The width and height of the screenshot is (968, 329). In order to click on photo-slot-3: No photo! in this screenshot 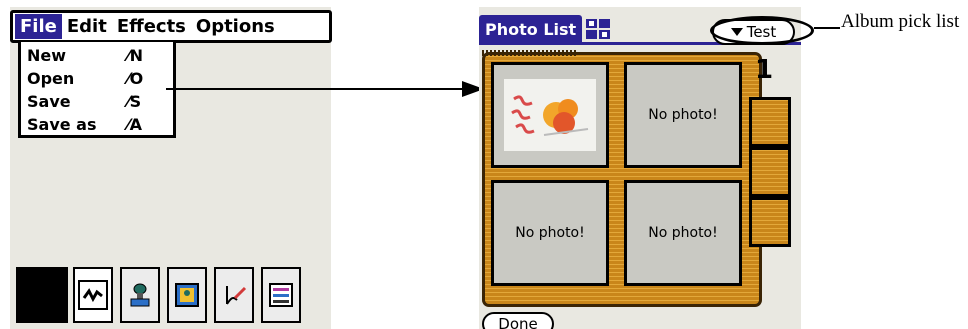, I will do `click(550, 233)`.